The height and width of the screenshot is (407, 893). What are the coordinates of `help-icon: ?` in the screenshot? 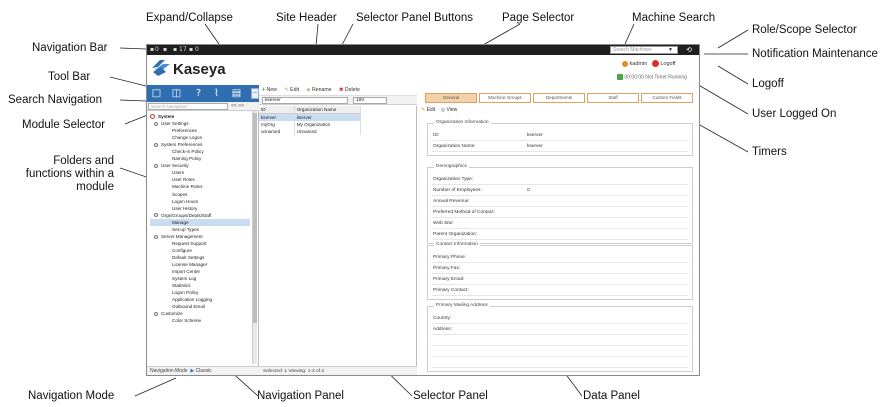 It's located at (198, 93).